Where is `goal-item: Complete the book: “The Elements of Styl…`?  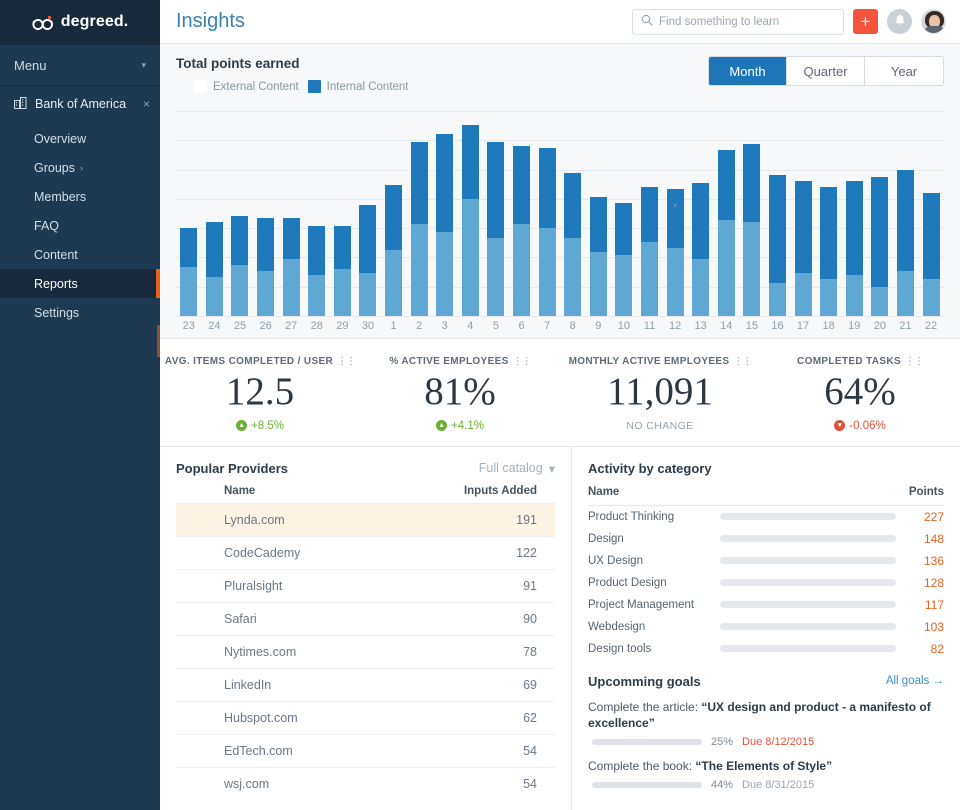
goal-item: Complete the book: “The Elements of Styl… is located at coordinates (766, 774).